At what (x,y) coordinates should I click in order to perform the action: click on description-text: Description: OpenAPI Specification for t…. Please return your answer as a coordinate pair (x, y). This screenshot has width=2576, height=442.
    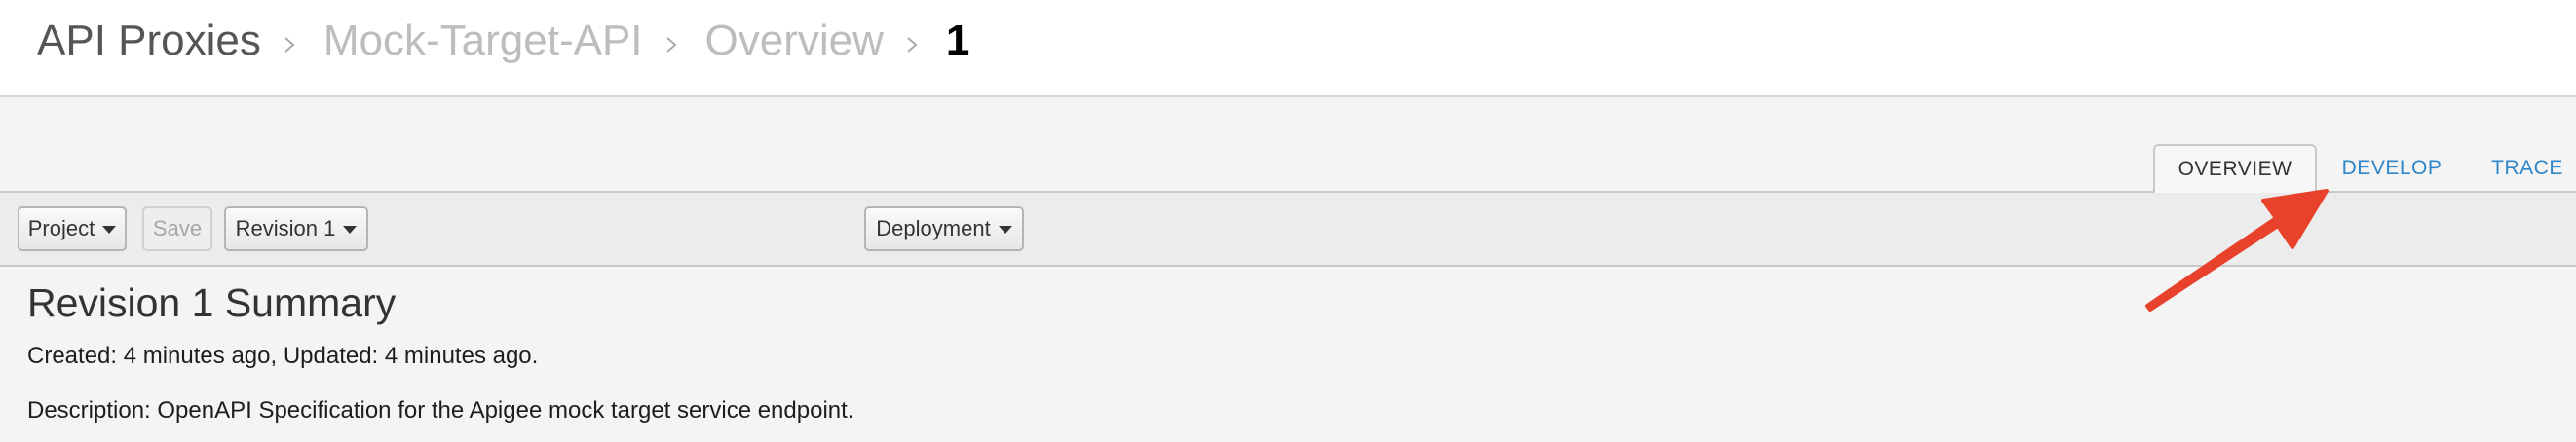
    Looking at the image, I should click on (440, 410).